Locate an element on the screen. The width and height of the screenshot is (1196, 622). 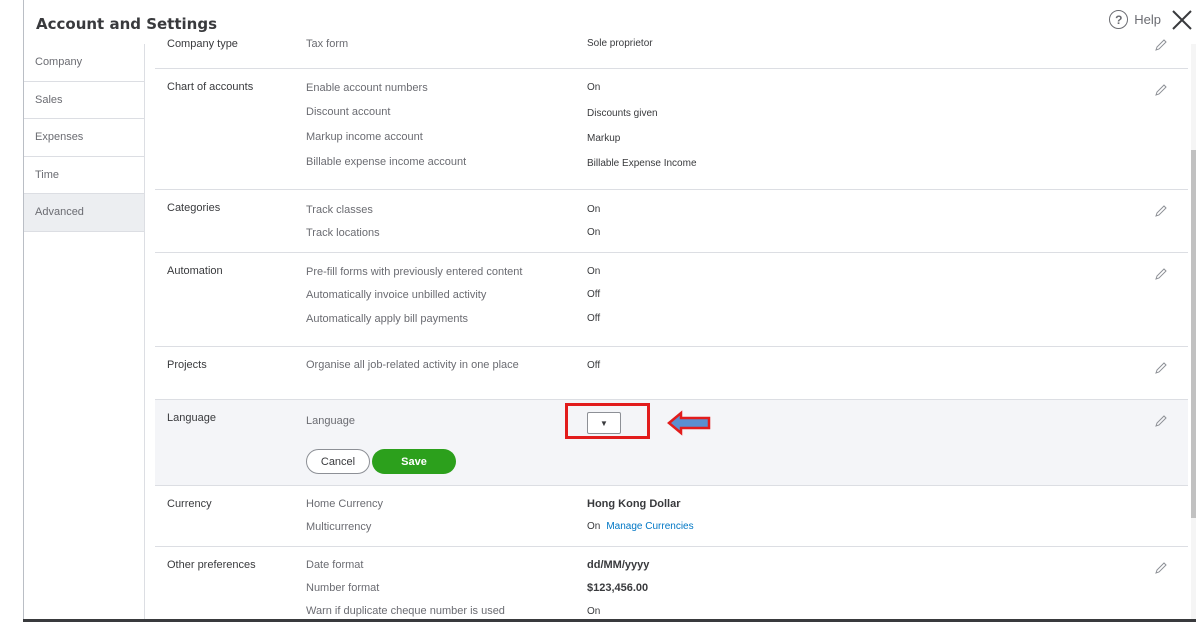
manage-currencies-link: Manage Currencies is located at coordinates (649, 526).